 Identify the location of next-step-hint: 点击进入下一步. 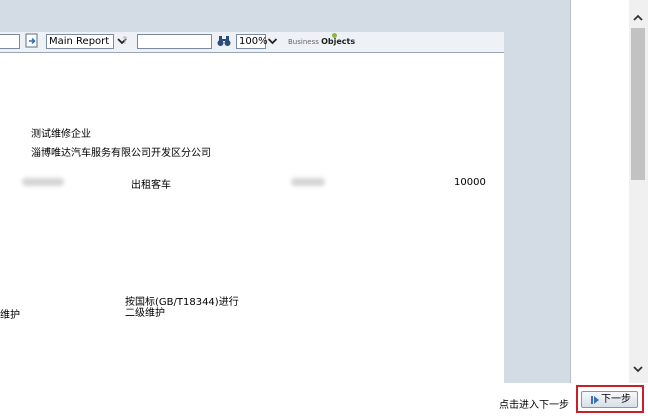
(534, 405).